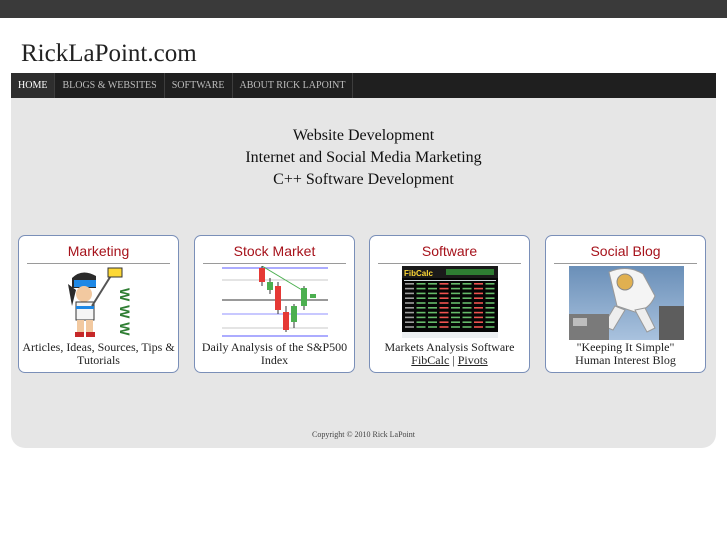 The width and height of the screenshot is (727, 545). I want to click on marketing-divider, so click(98, 263).